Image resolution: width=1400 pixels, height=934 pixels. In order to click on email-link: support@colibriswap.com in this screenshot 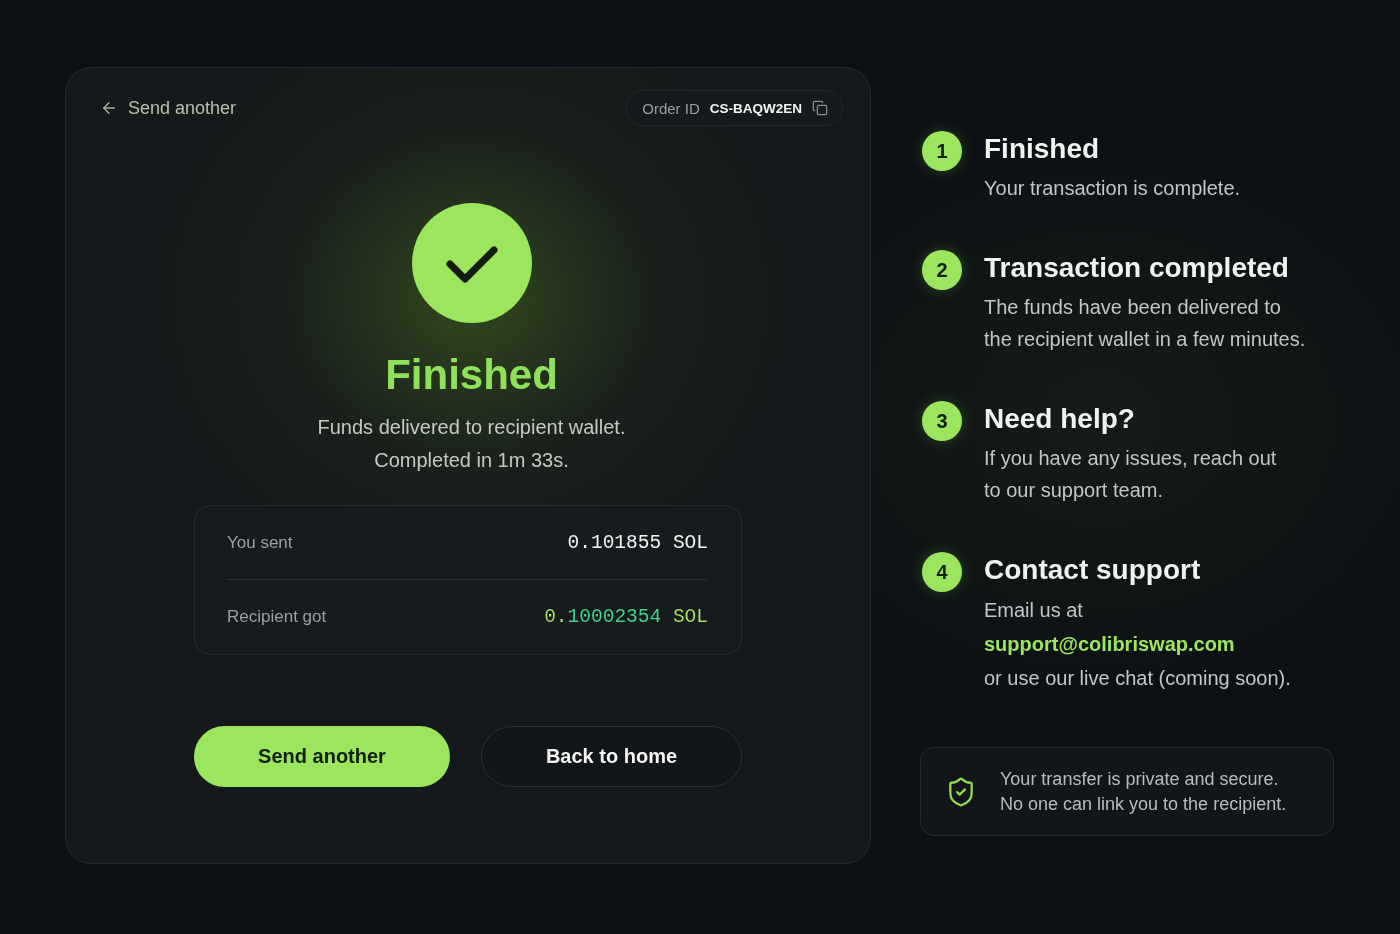, I will do `click(1109, 644)`.